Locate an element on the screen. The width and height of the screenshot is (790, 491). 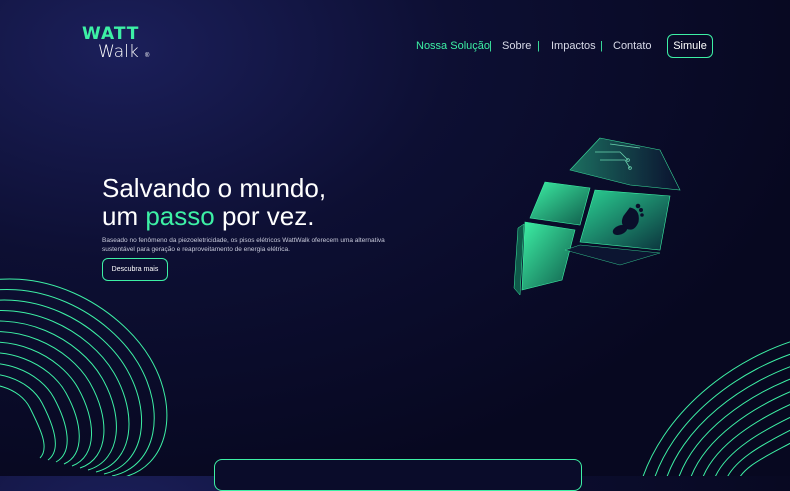
hero-title: Salvando o mundo, um passo por vez. is located at coordinates (262, 202).